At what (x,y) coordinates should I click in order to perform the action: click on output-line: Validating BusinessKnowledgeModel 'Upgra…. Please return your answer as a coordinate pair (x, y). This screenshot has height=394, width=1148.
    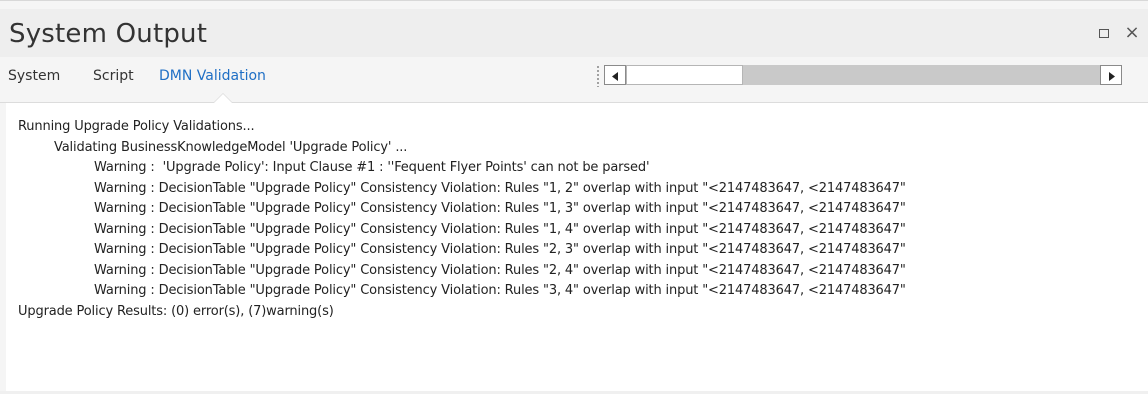
    Looking at the image, I should click on (231, 147).